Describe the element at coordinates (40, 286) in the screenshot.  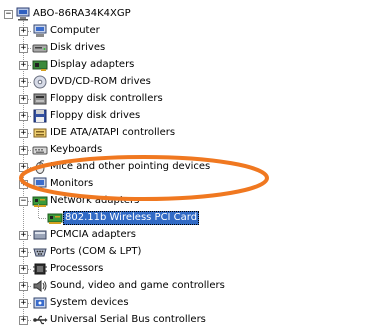
I see `sound-icon` at that location.